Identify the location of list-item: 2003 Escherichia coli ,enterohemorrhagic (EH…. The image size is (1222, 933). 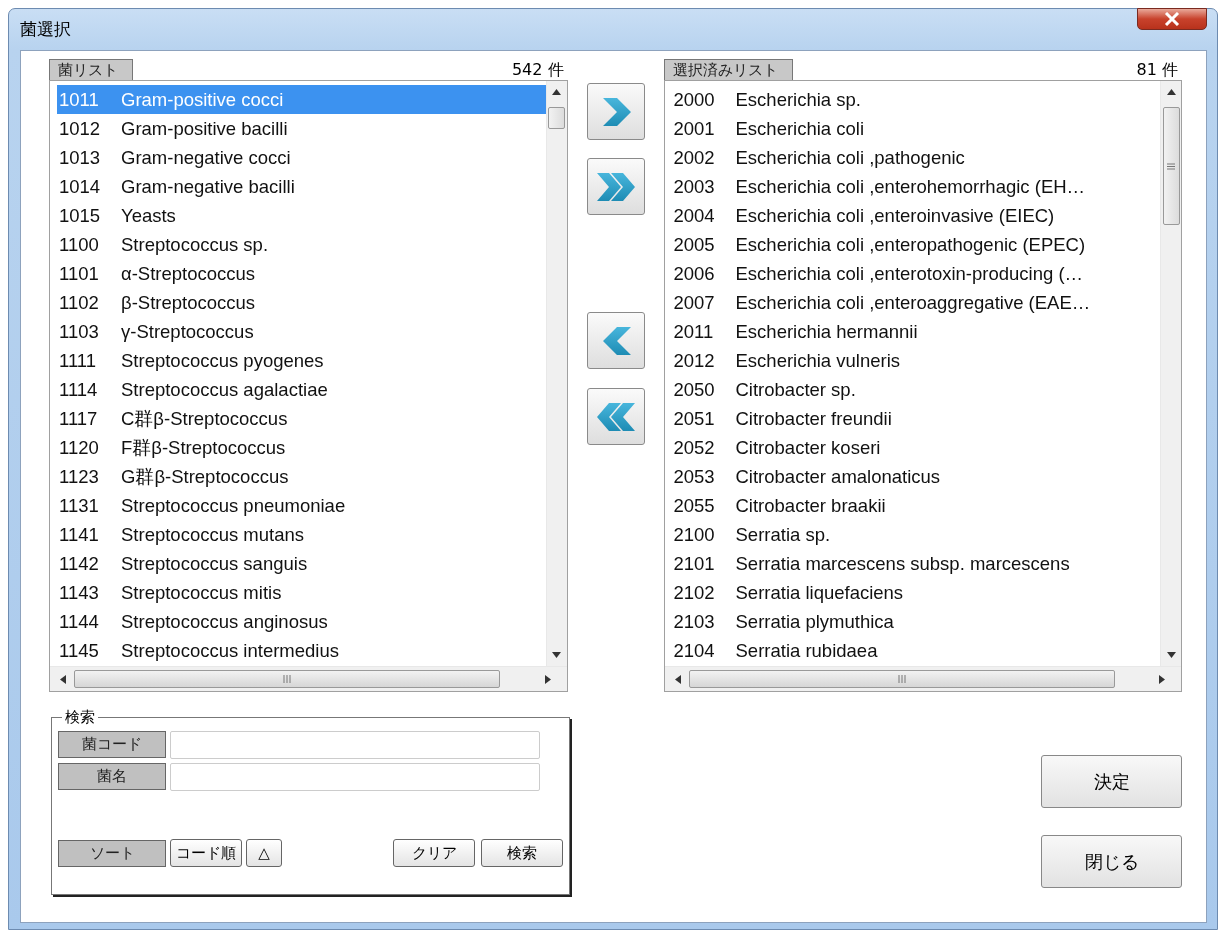
(915, 186).